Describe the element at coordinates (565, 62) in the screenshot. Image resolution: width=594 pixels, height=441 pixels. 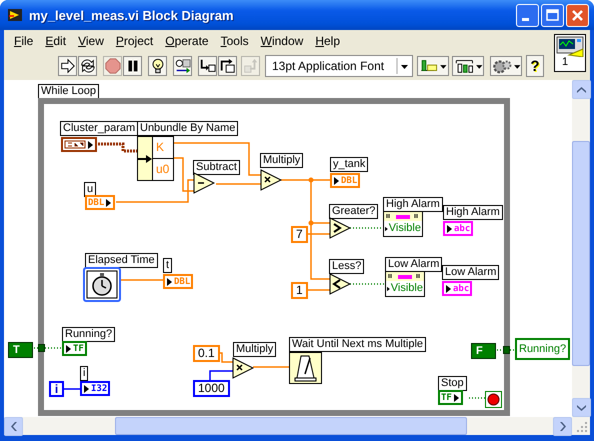
I see `connector-pane-number: 1` at that location.